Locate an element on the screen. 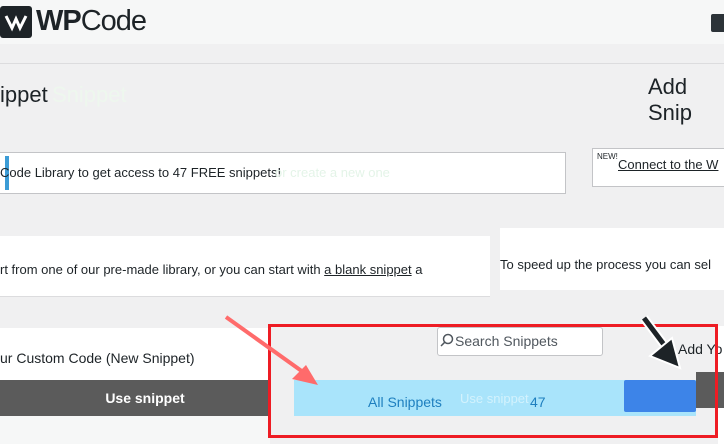  card-footer is located at coordinates (135, 430).